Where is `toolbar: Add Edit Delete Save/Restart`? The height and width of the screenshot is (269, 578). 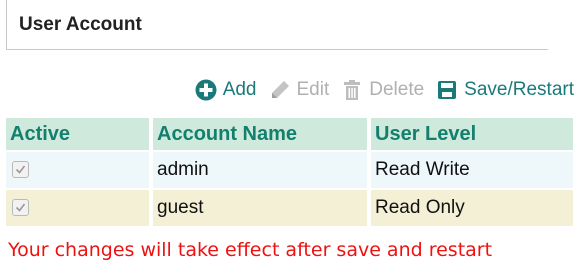 toolbar: Add Edit Delete Save/Restart is located at coordinates (378, 90).